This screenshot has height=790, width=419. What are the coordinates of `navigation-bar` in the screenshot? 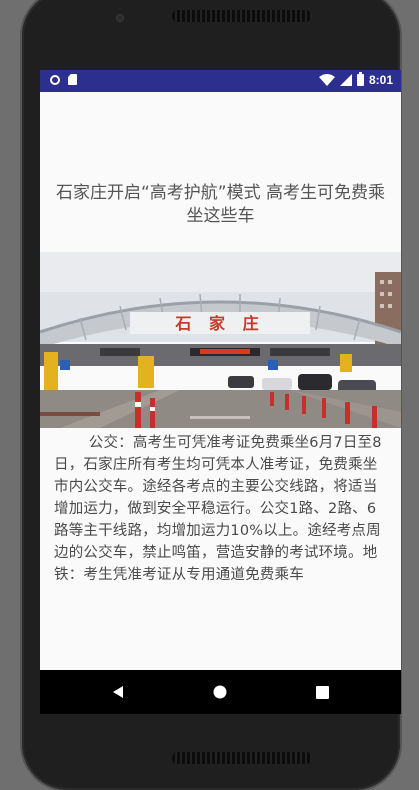 It's located at (220, 692).